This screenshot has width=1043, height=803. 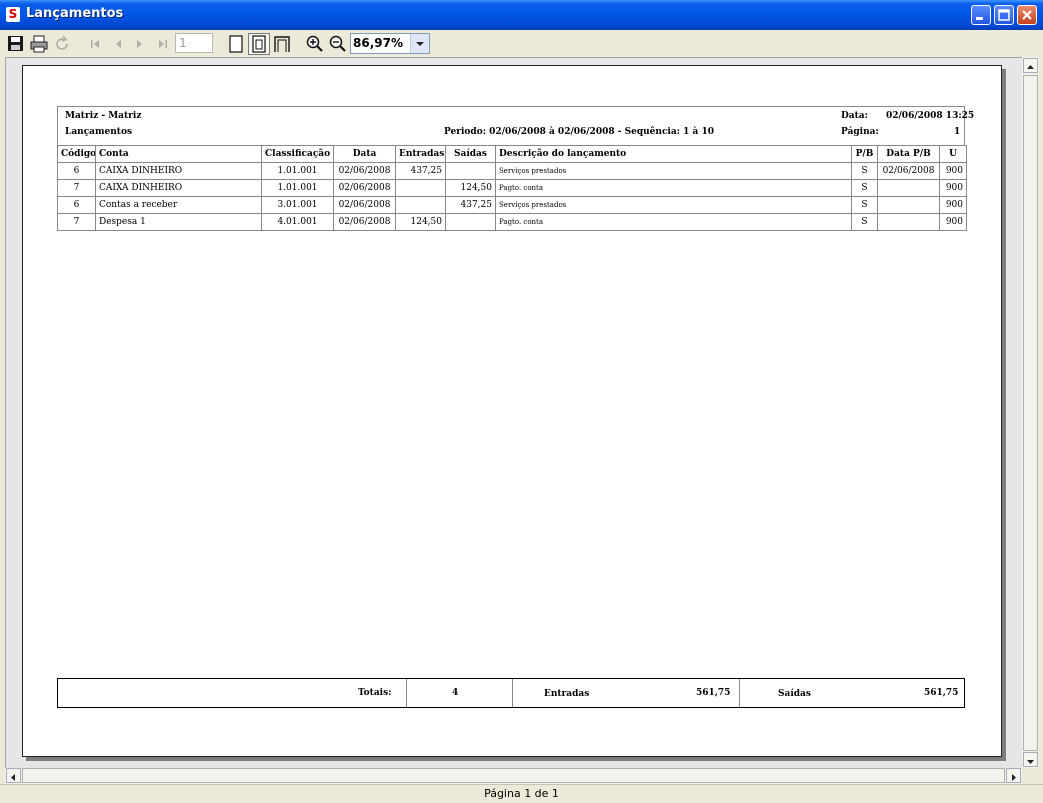 I want to click on save-button, so click(x=16, y=44).